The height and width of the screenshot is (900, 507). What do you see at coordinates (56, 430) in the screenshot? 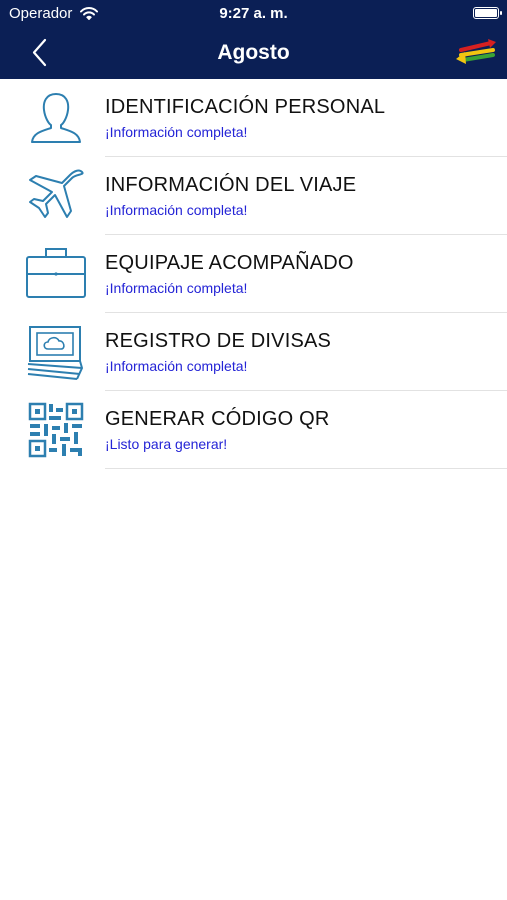
I see `qr-code-icon` at bounding box center [56, 430].